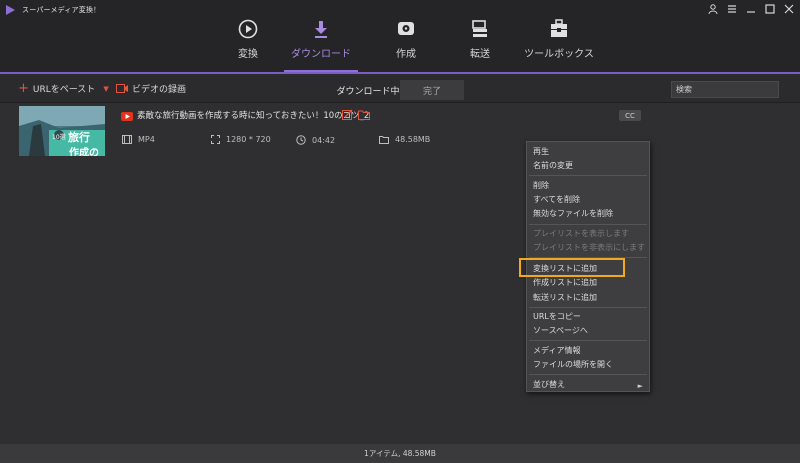  I want to click on video-camera-icon, so click(122, 88).